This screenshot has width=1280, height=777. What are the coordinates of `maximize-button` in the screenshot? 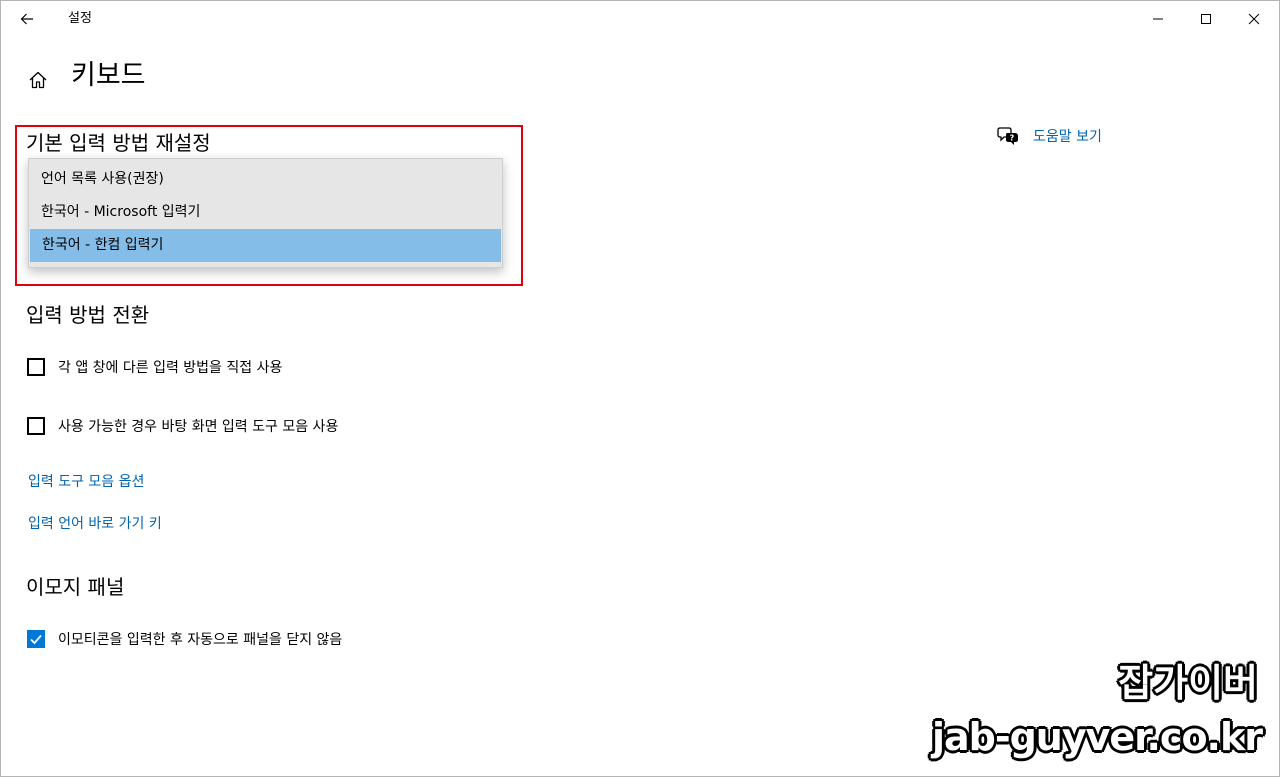 It's located at (1206, 19).